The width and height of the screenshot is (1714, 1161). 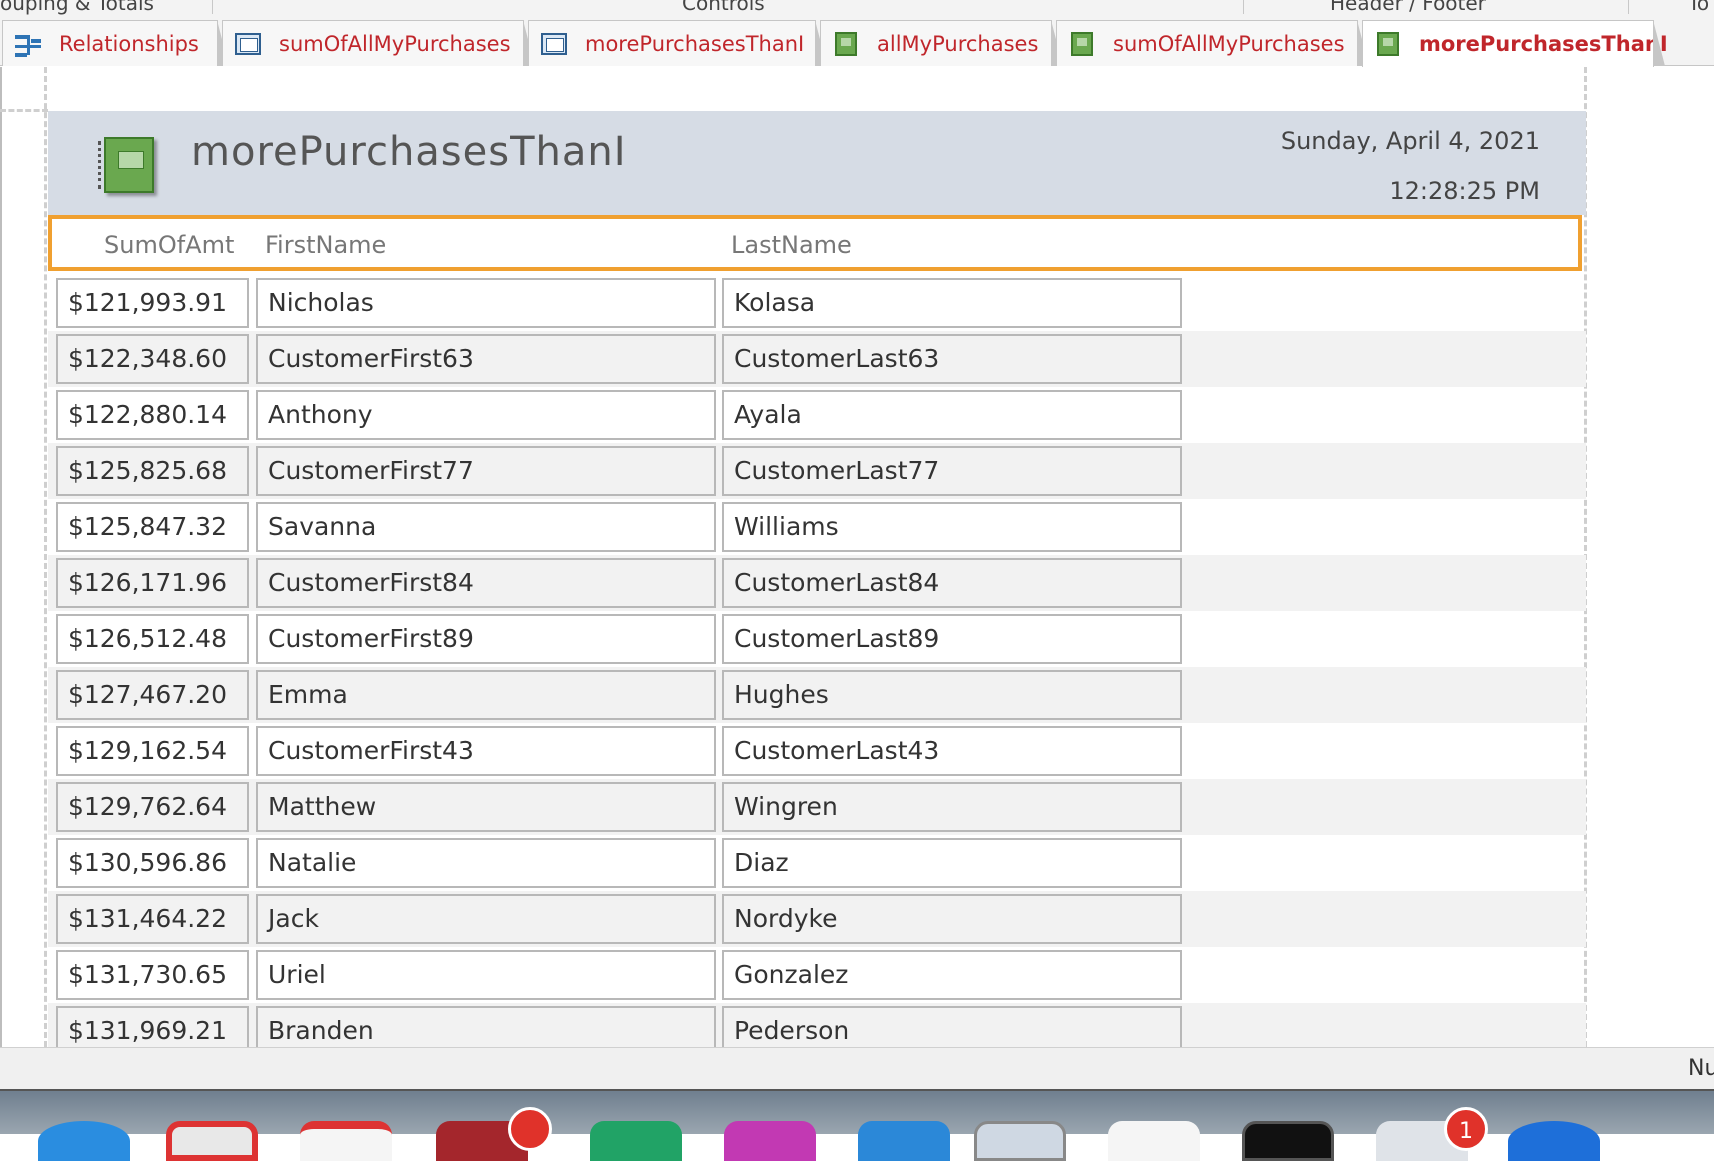 What do you see at coordinates (486, 751) in the screenshot?
I see `firstname-cell: CustomerFirst43` at bounding box center [486, 751].